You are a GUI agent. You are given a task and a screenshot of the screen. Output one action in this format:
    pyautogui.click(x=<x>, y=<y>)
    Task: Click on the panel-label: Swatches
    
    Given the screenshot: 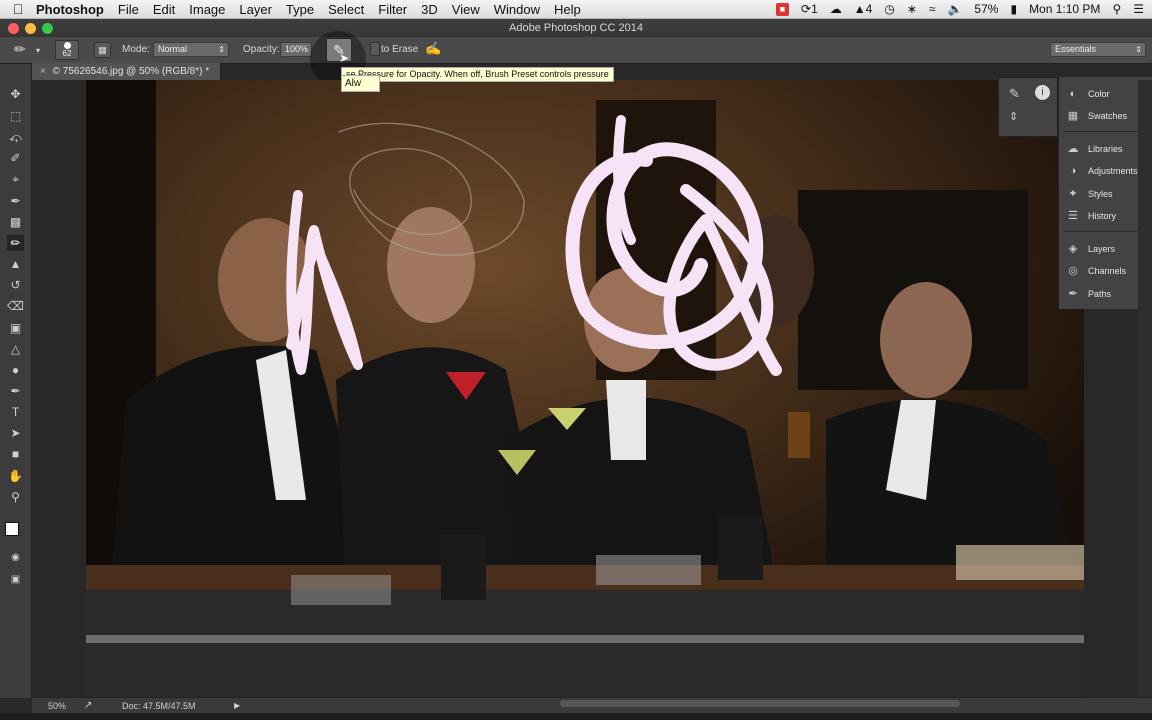 What is the action you would take?
    pyautogui.click(x=1108, y=116)
    